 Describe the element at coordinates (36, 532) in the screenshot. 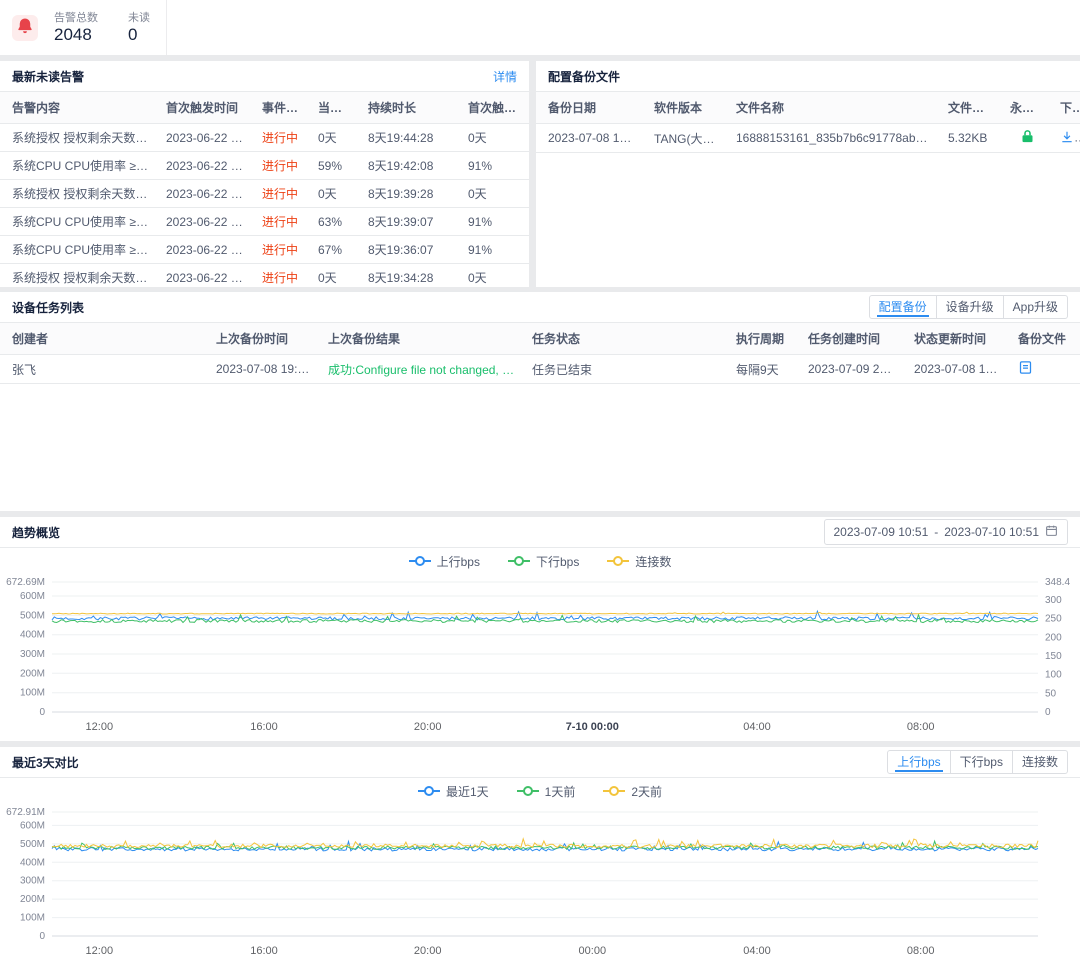

I see `panel-title: 趋势概览` at that location.